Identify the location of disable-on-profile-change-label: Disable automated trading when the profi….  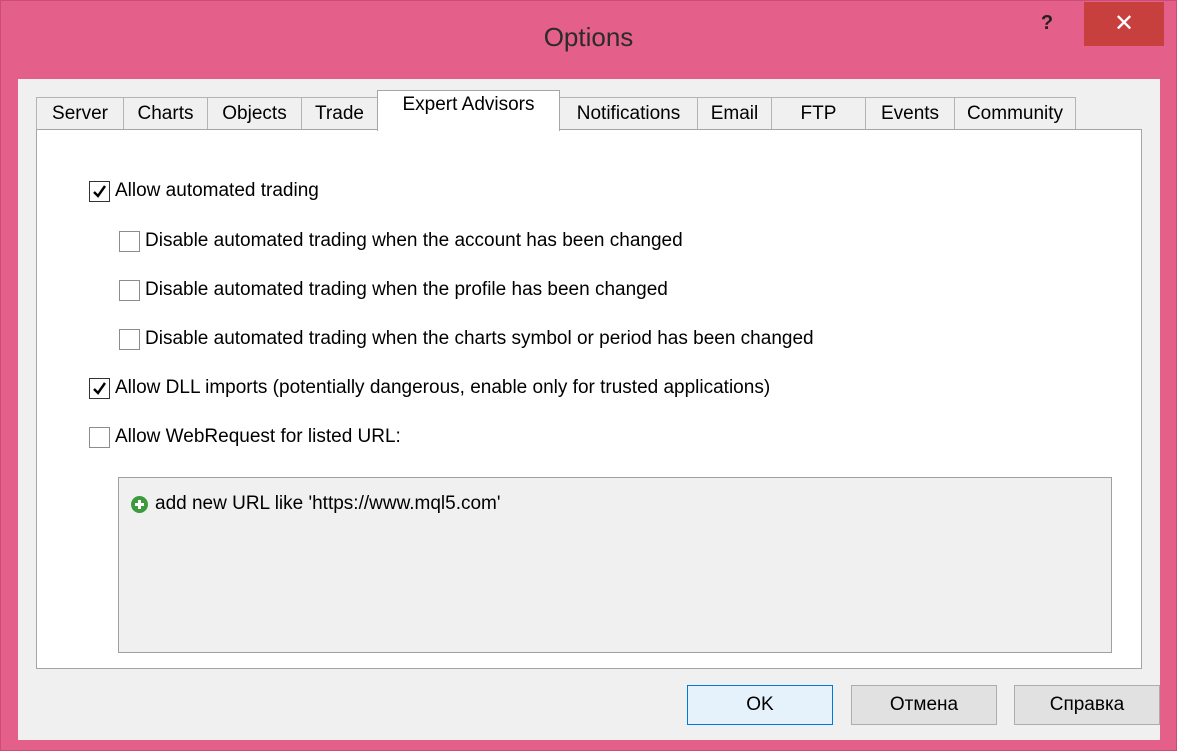
(406, 289).